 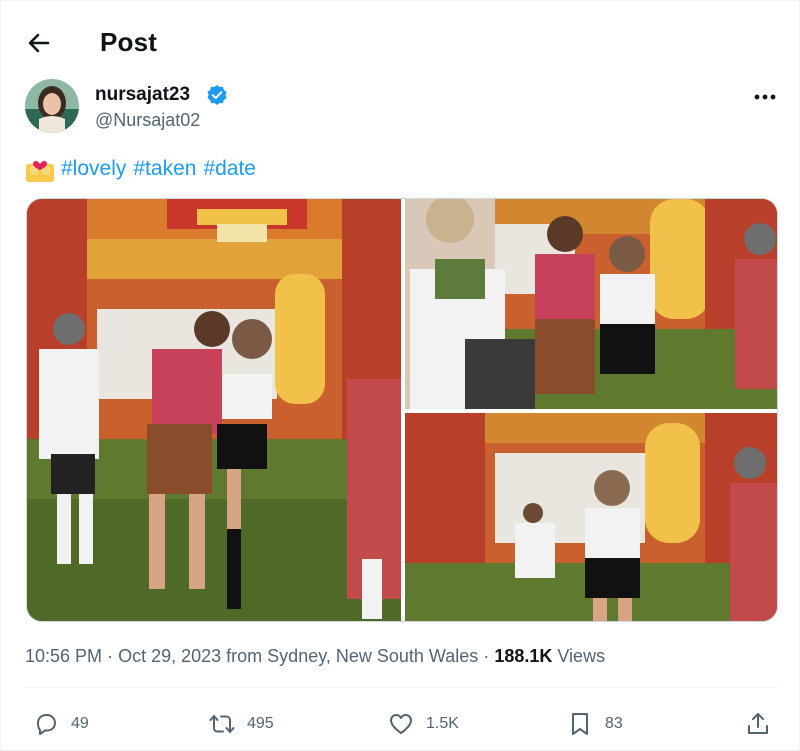 I want to click on repost-icon, so click(x=222, y=724).